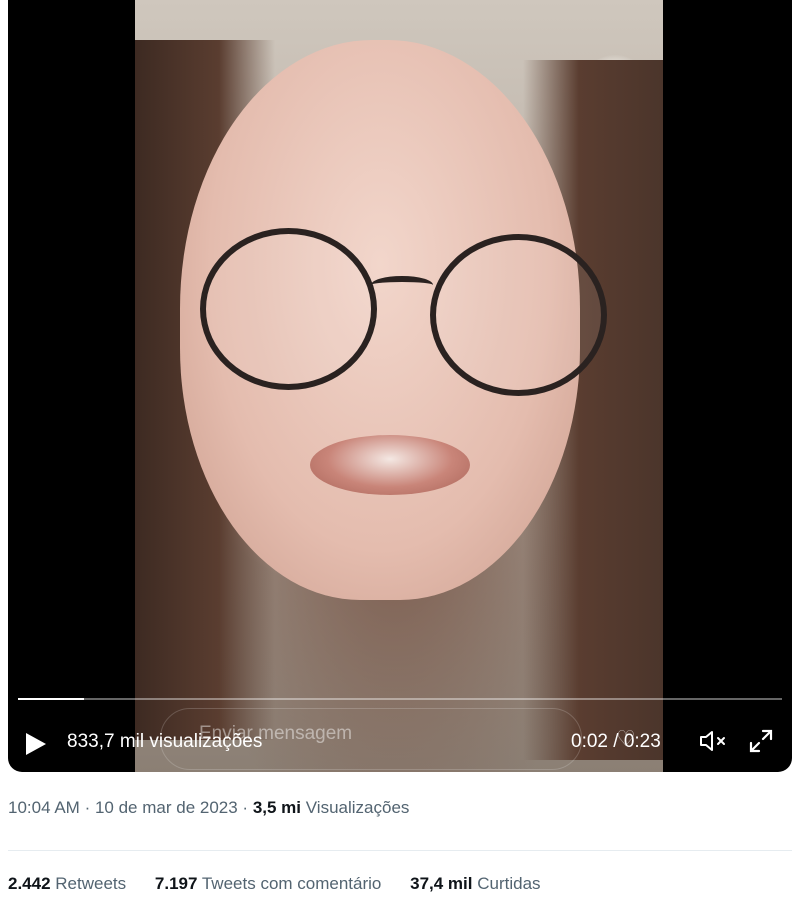  I want to click on retweets-stat: 2.442 Retweets, so click(67, 884).